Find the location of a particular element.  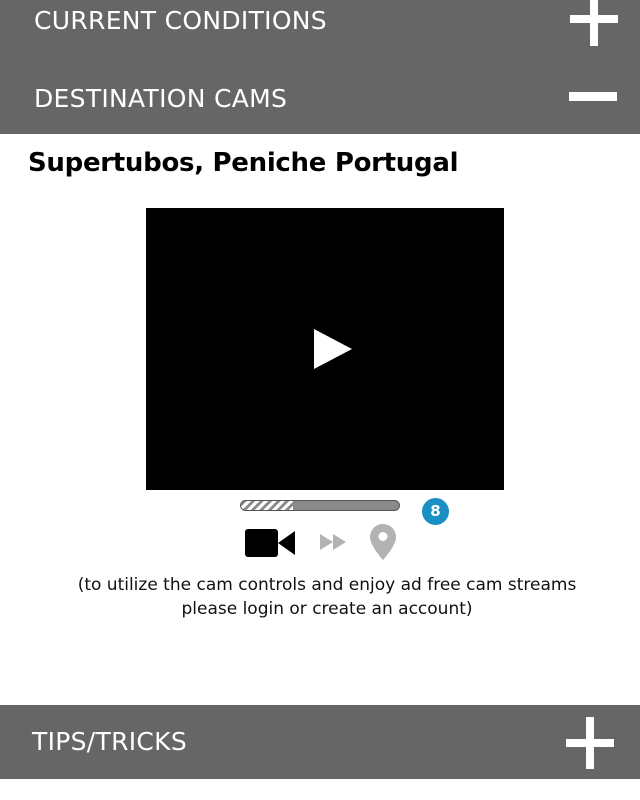

current-conditions-label: CURRENT CONDITIONS is located at coordinates (180, 20).